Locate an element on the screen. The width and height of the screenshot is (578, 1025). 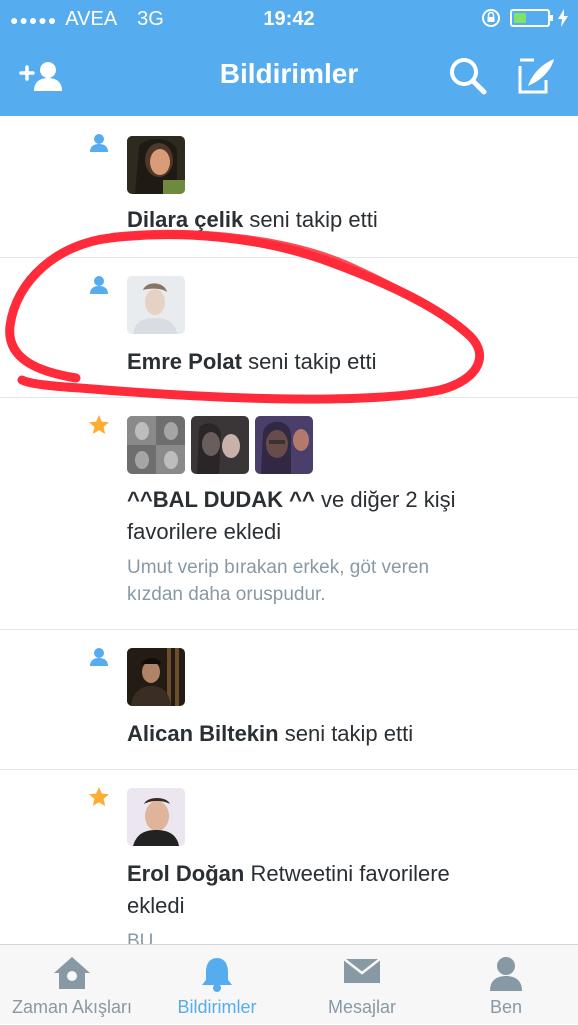
tweet-preview: BU is located at coordinates (140, 936).